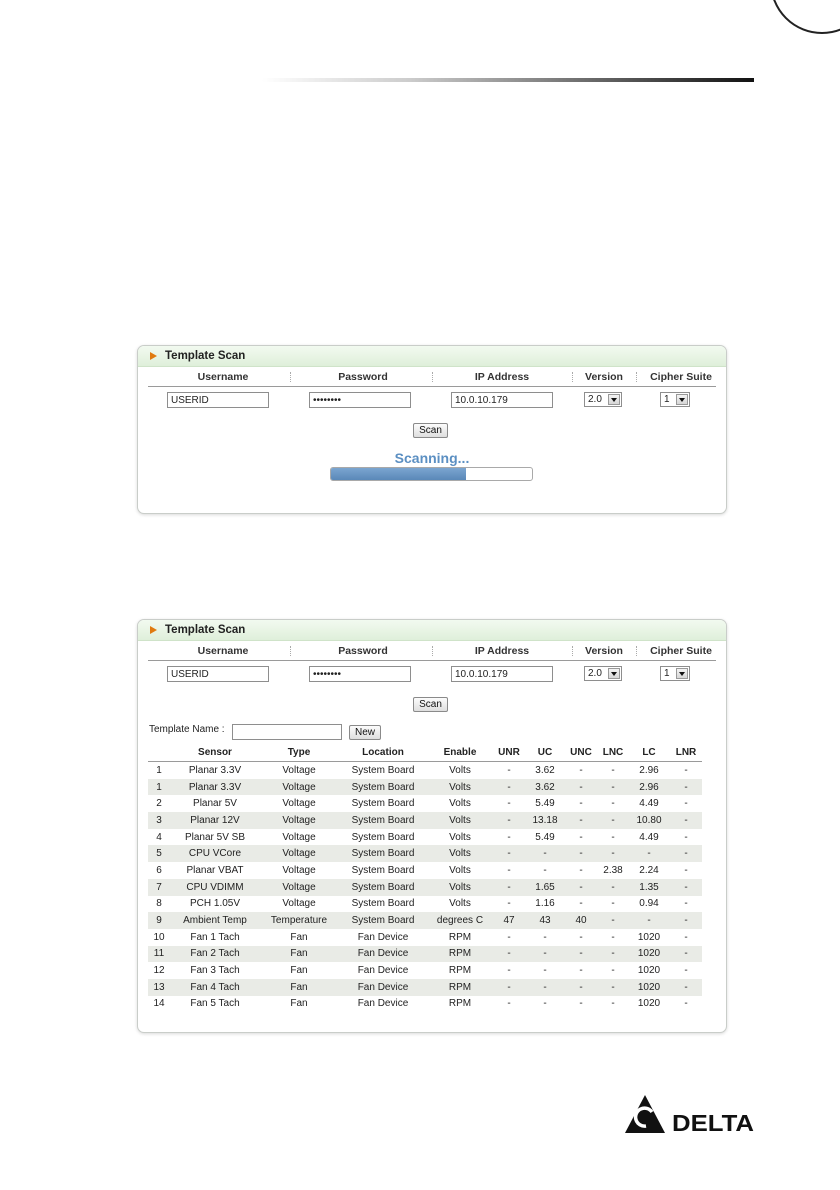 This screenshot has width=840, height=1190. I want to click on column-header: Enable, so click(460, 753).